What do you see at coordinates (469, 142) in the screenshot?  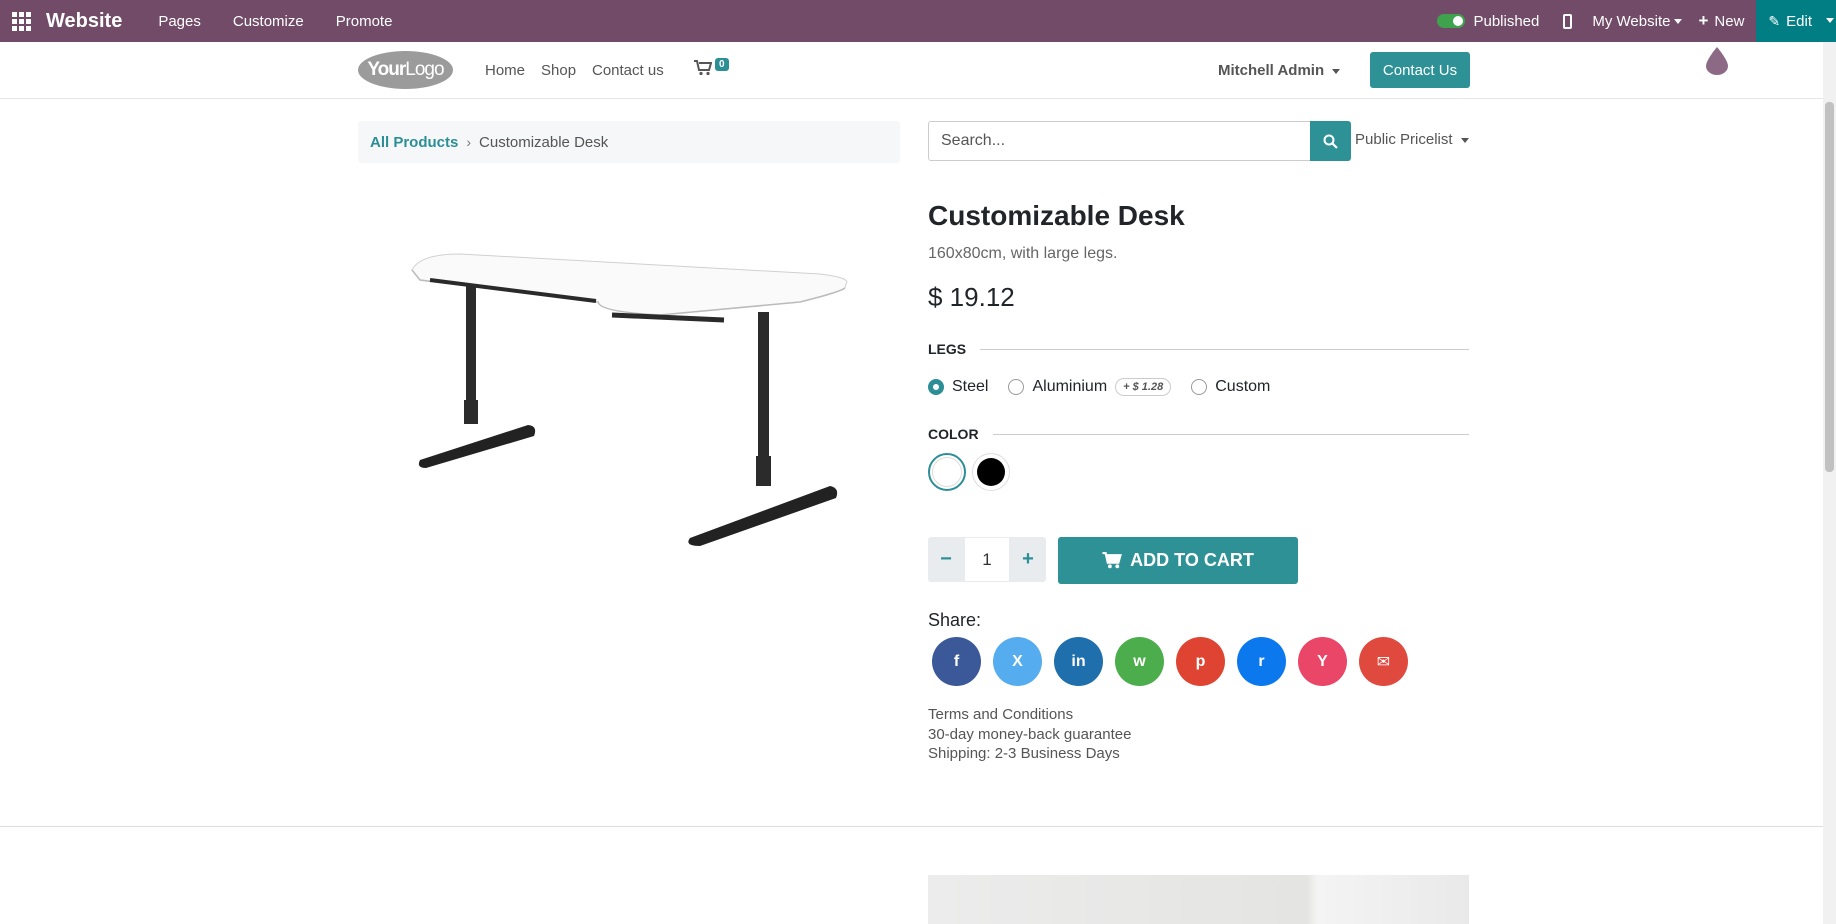 I see `chevron-right-icon: ›` at bounding box center [469, 142].